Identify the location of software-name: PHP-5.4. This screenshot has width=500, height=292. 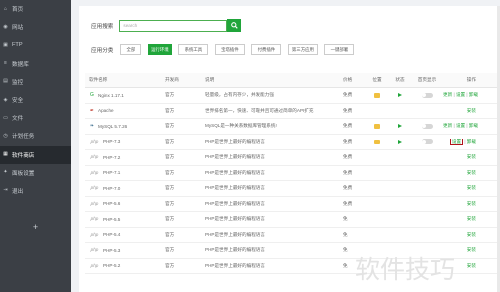
(111, 234).